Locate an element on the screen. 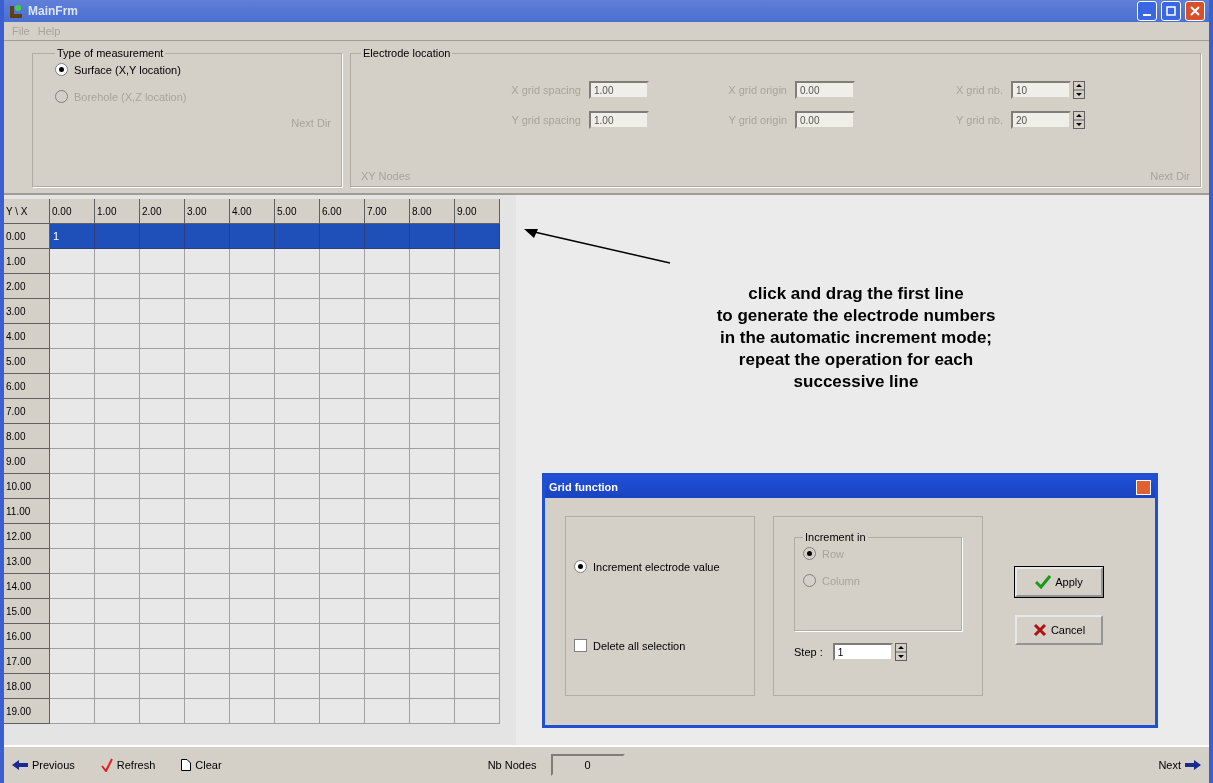 The height and width of the screenshot is (783, 1213). row-header: 0.00 is located at coordinates (27, 236).